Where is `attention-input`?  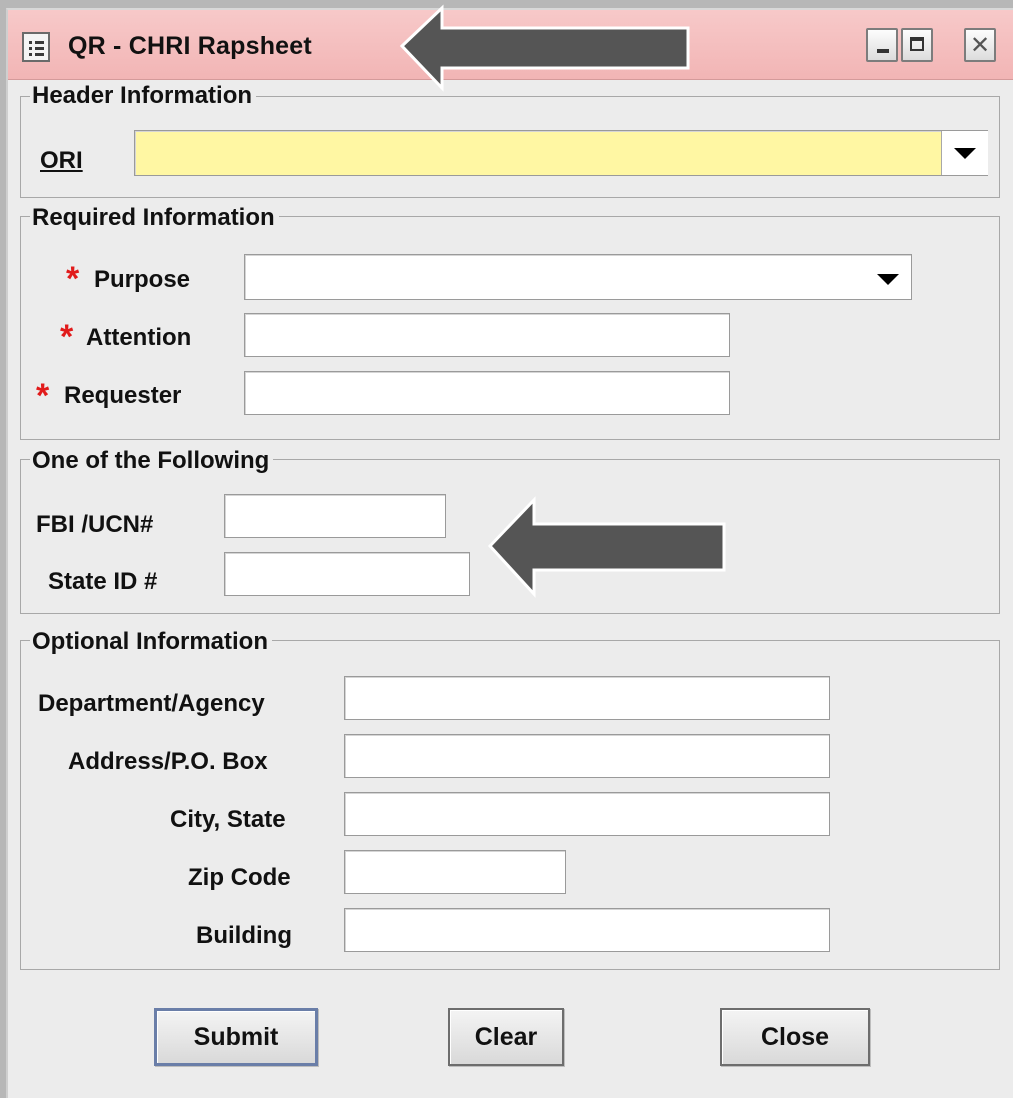 attention-input is located at coordinates (487, 335).